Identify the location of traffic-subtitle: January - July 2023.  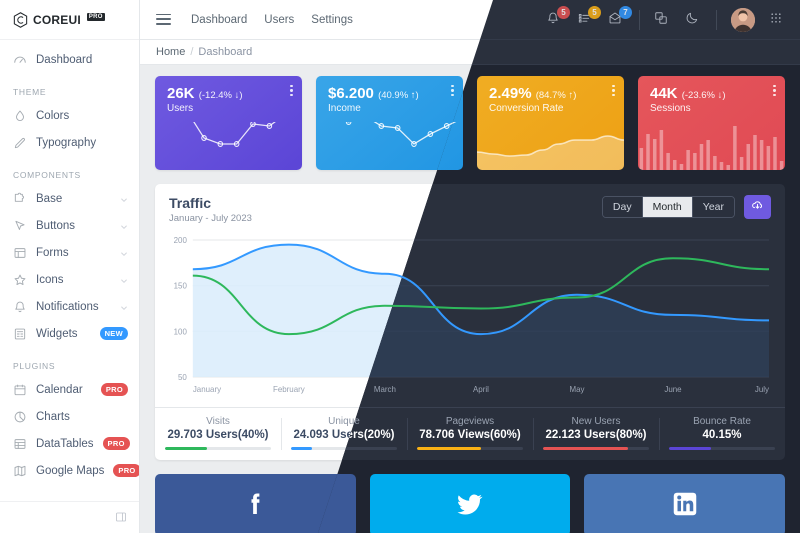
(210, 218).